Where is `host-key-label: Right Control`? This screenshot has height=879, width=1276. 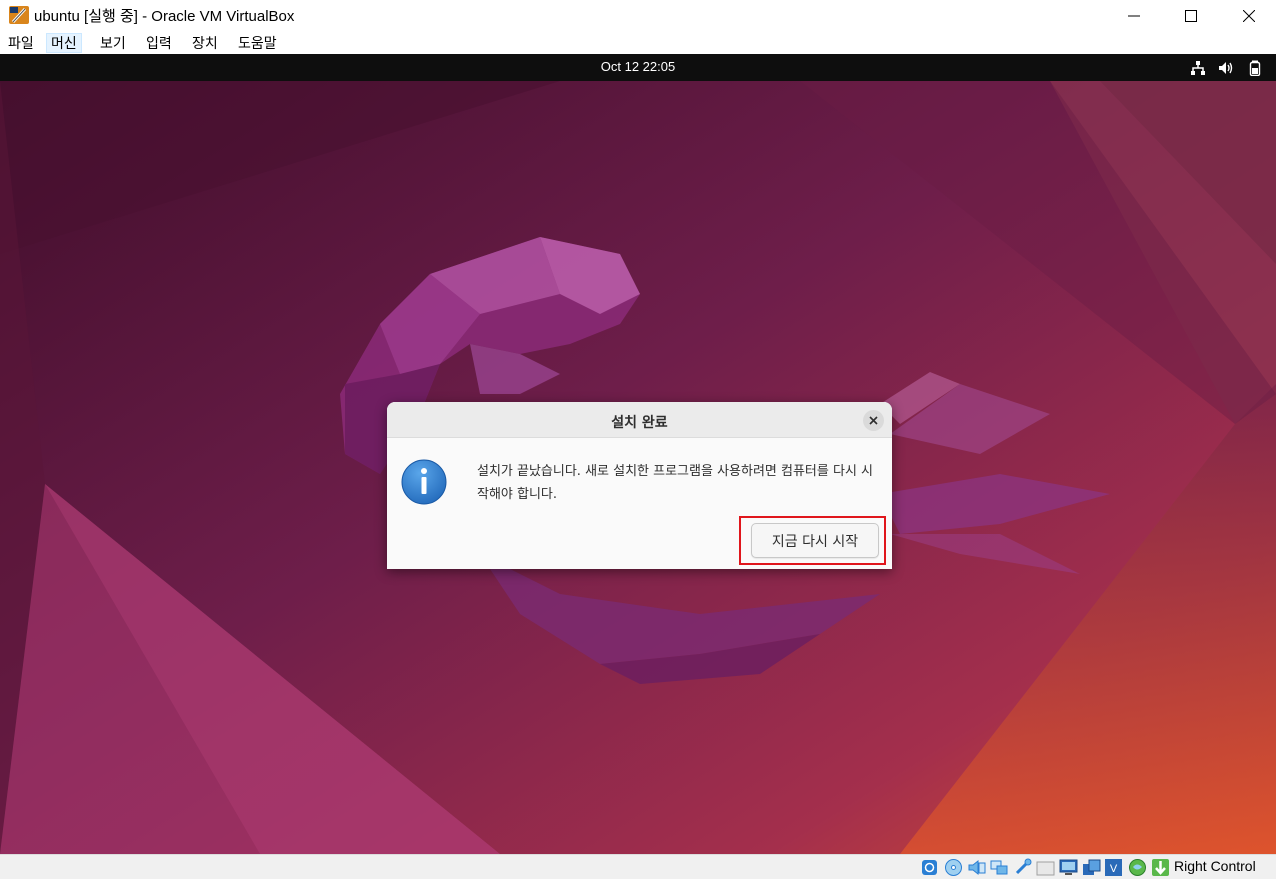 host-key-label: Right Control is located at coordinates (1215, 866).